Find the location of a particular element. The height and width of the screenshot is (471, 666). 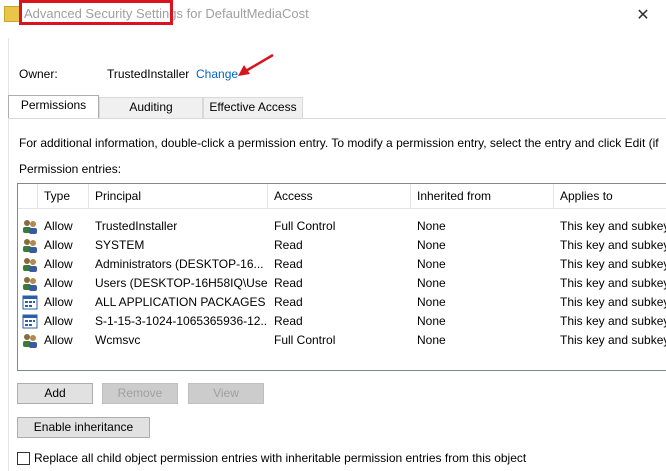

window-title-rest: for DefaultMediaCost is located at coordinates (245, 13).